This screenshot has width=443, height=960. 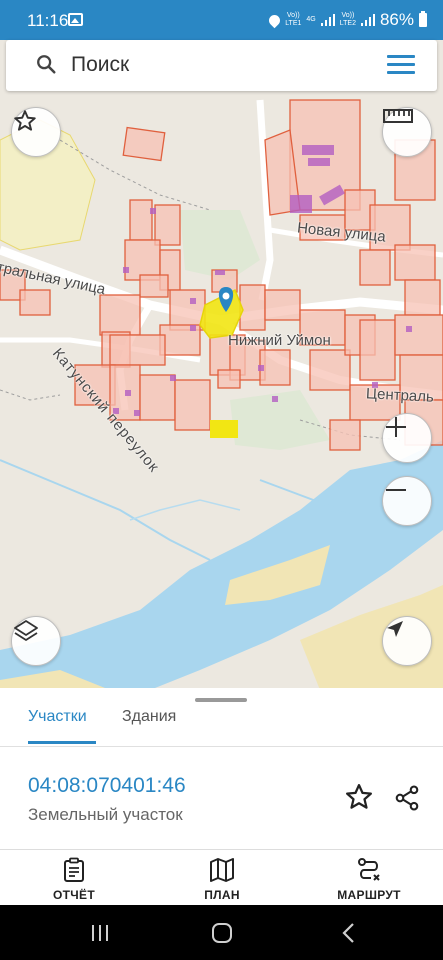 What do you see at coordinates (221, 65) in the screenshot?
I see `search-bar: Поиск` at bounding box center [221, 65].